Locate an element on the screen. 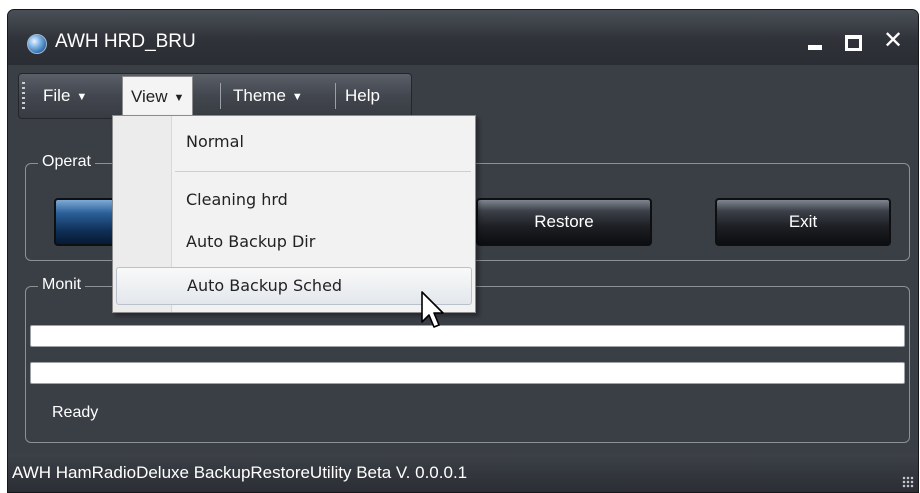 This screenshot has width=920, height=493. mouse-pointer-icon is located at coordinates (432, 309).